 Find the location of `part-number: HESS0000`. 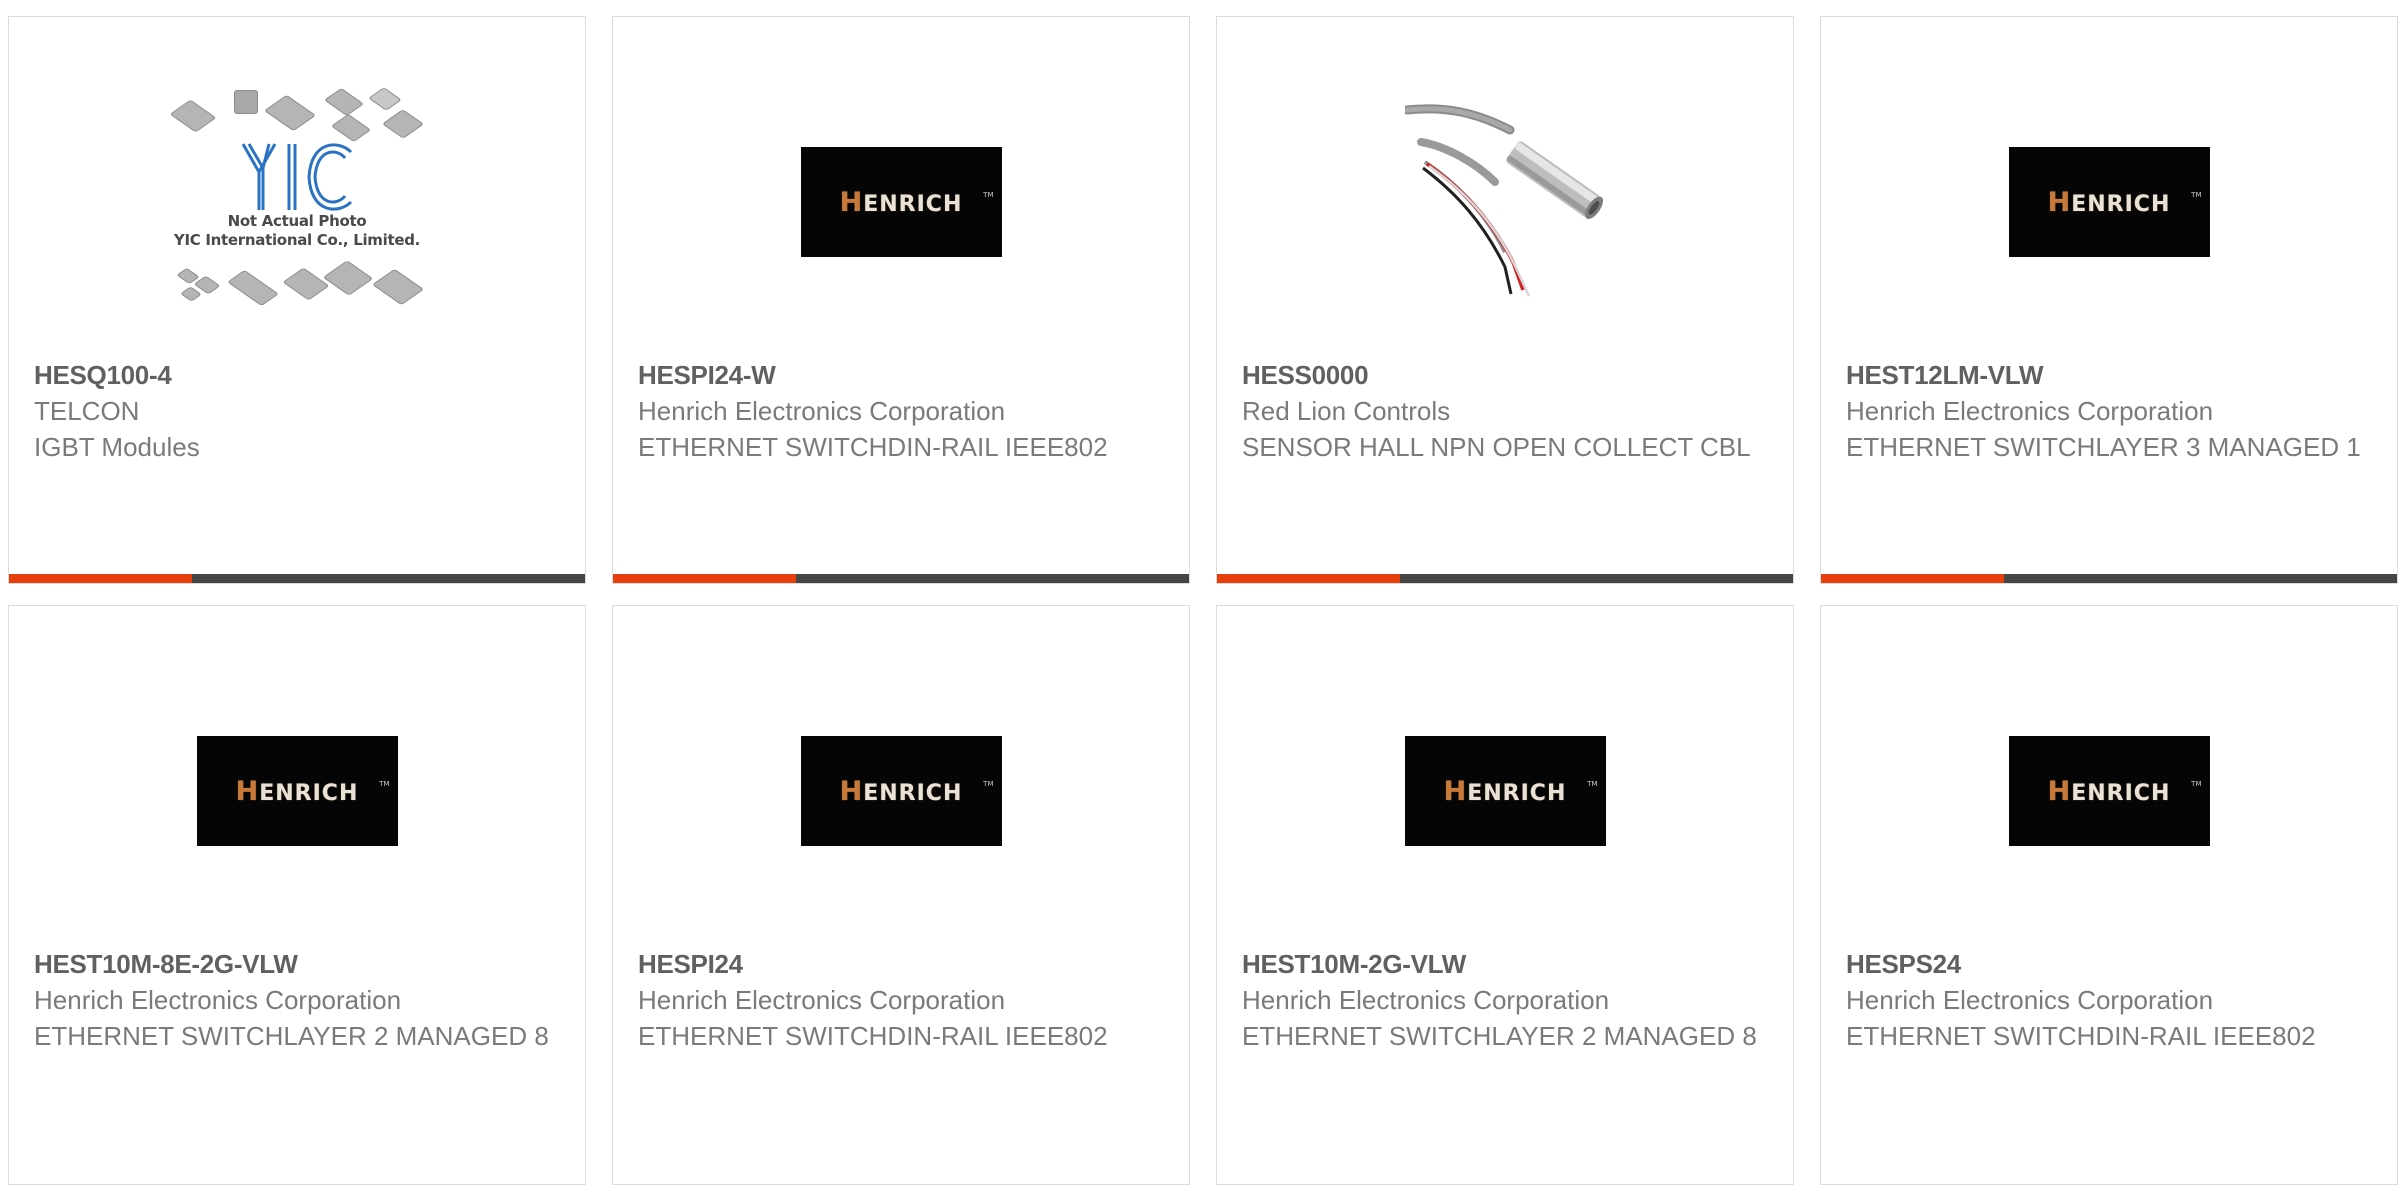

part-number: HESS0000 is located at coordinates (1507, 375).